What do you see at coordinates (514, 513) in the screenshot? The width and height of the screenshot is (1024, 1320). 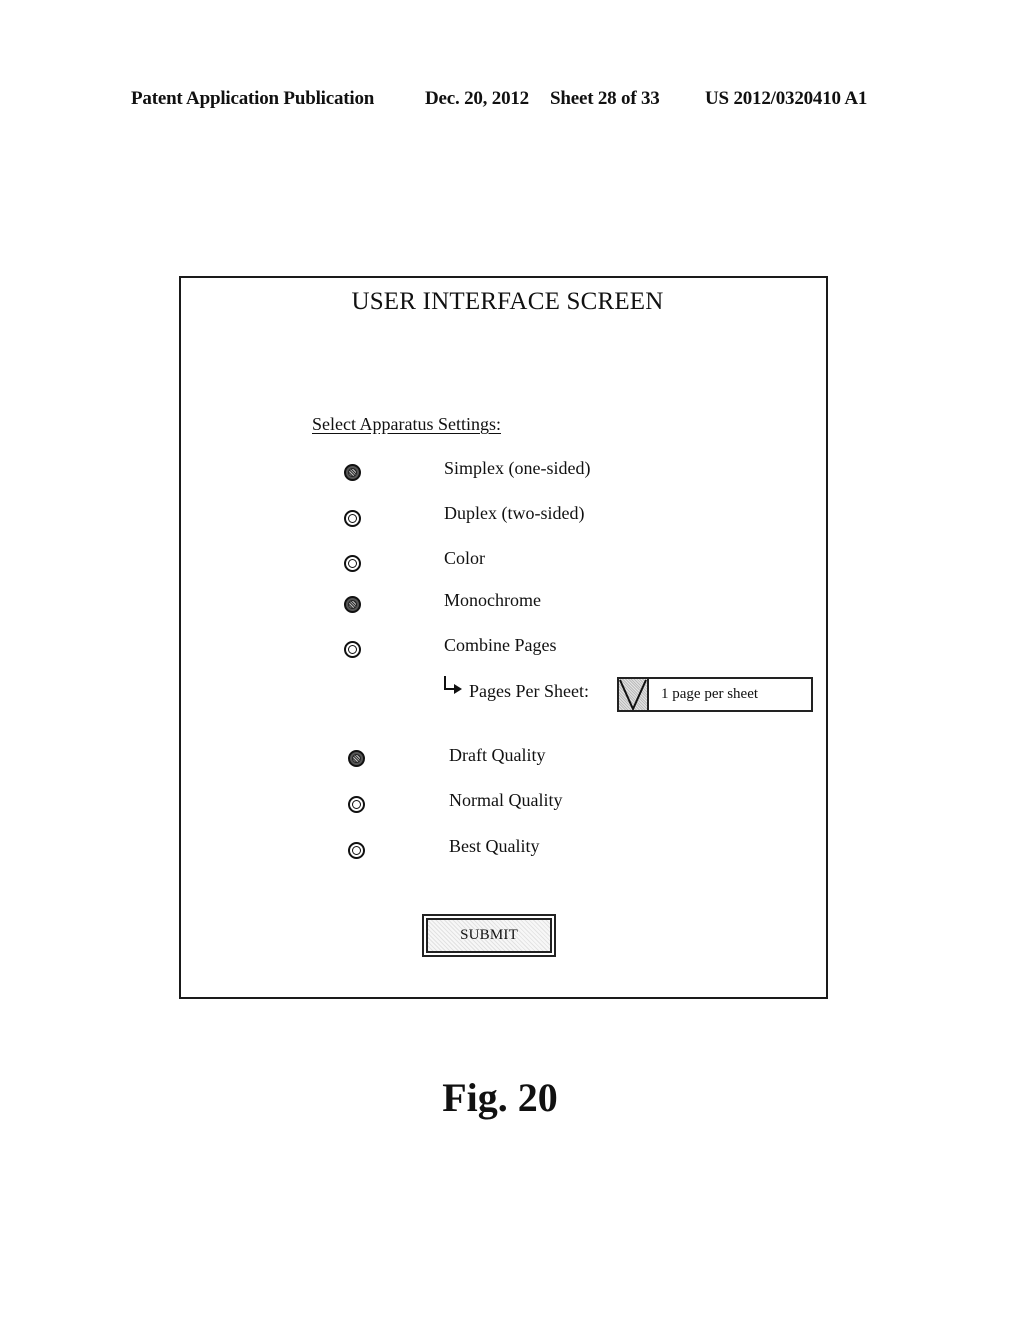 I see `option-label: Duplex (two-sided)` at bounding box center [514, 513].